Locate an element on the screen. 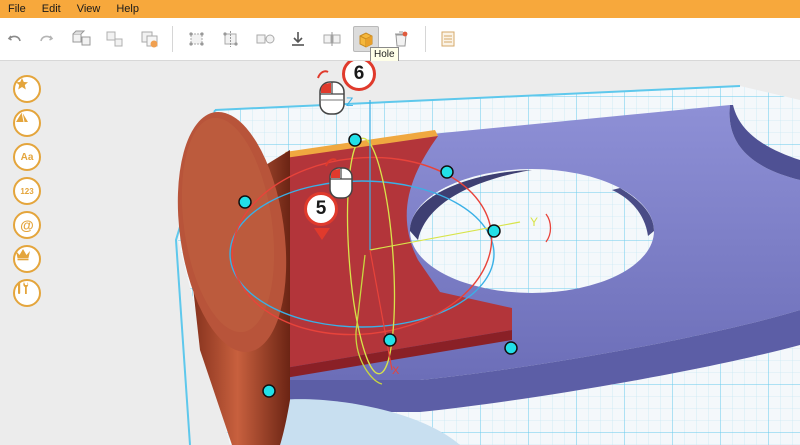 The image size is (800, 445). sidebar-item-tools is located at coordinates (27, 293).